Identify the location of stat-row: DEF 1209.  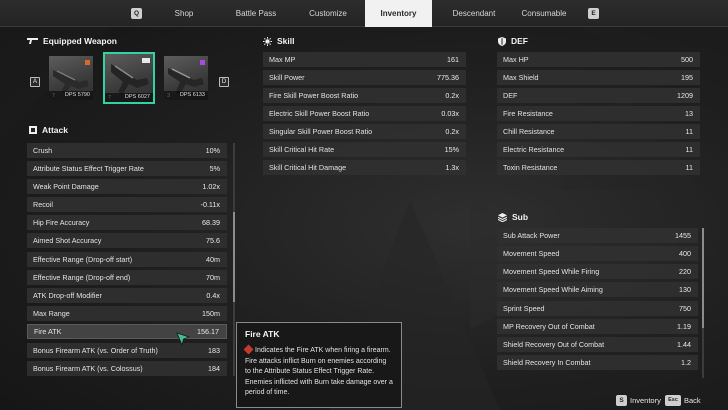
(598, 95).